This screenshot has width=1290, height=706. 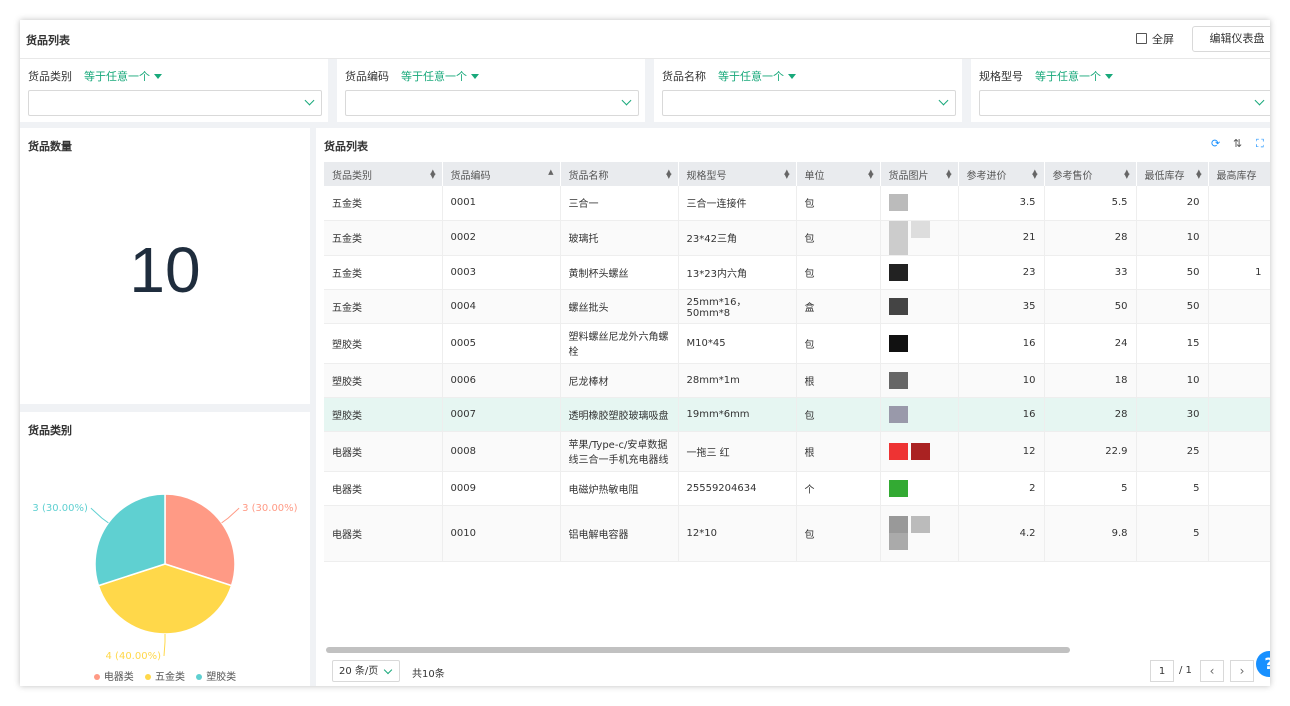 What do you see at coordinates (501, 174) in the screenshot?
I see `column-header: 货品编码 ▲` at bounding box center [501, 174].